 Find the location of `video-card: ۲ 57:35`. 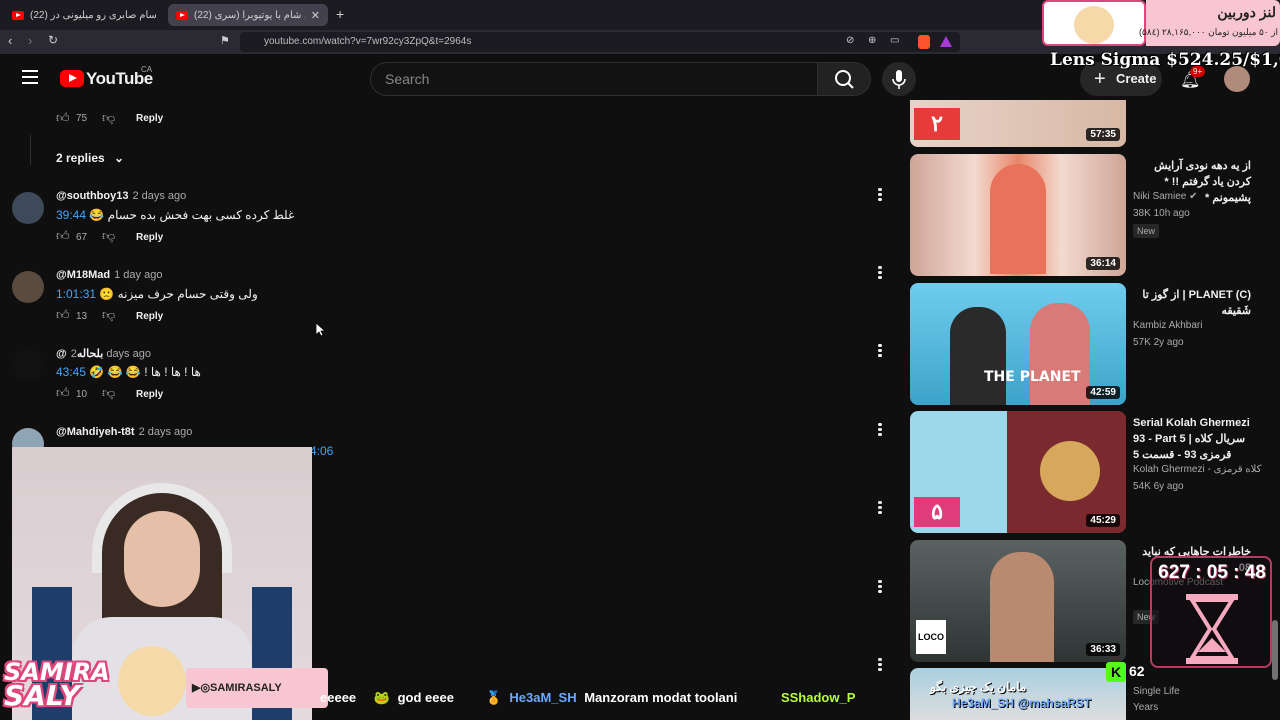

video-card: ۲ 57:35 is located at coordinates (1090, 123).